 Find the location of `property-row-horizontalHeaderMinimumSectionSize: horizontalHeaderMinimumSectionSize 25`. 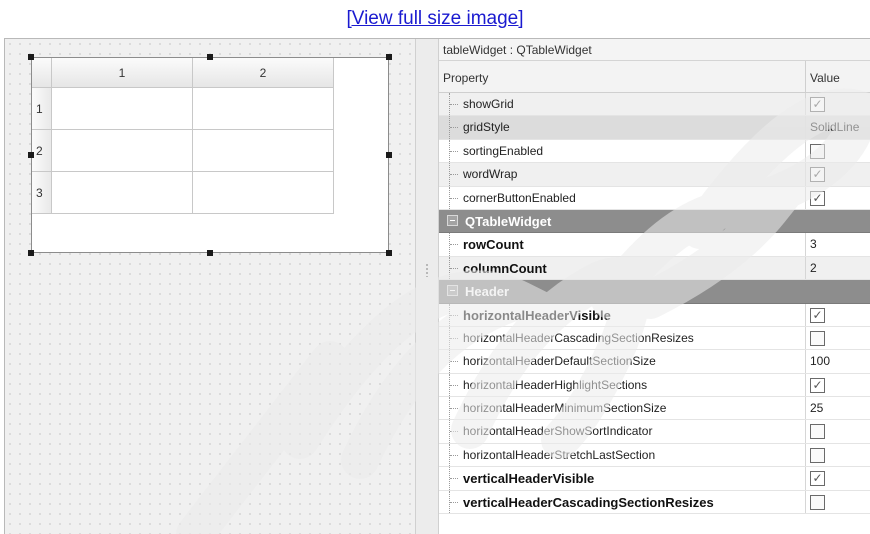

property-row-horizontalHeaderMinimumSectionSize: horizontalHeaderMinimumSectionSize 25 is located at coordinates (654, 409).